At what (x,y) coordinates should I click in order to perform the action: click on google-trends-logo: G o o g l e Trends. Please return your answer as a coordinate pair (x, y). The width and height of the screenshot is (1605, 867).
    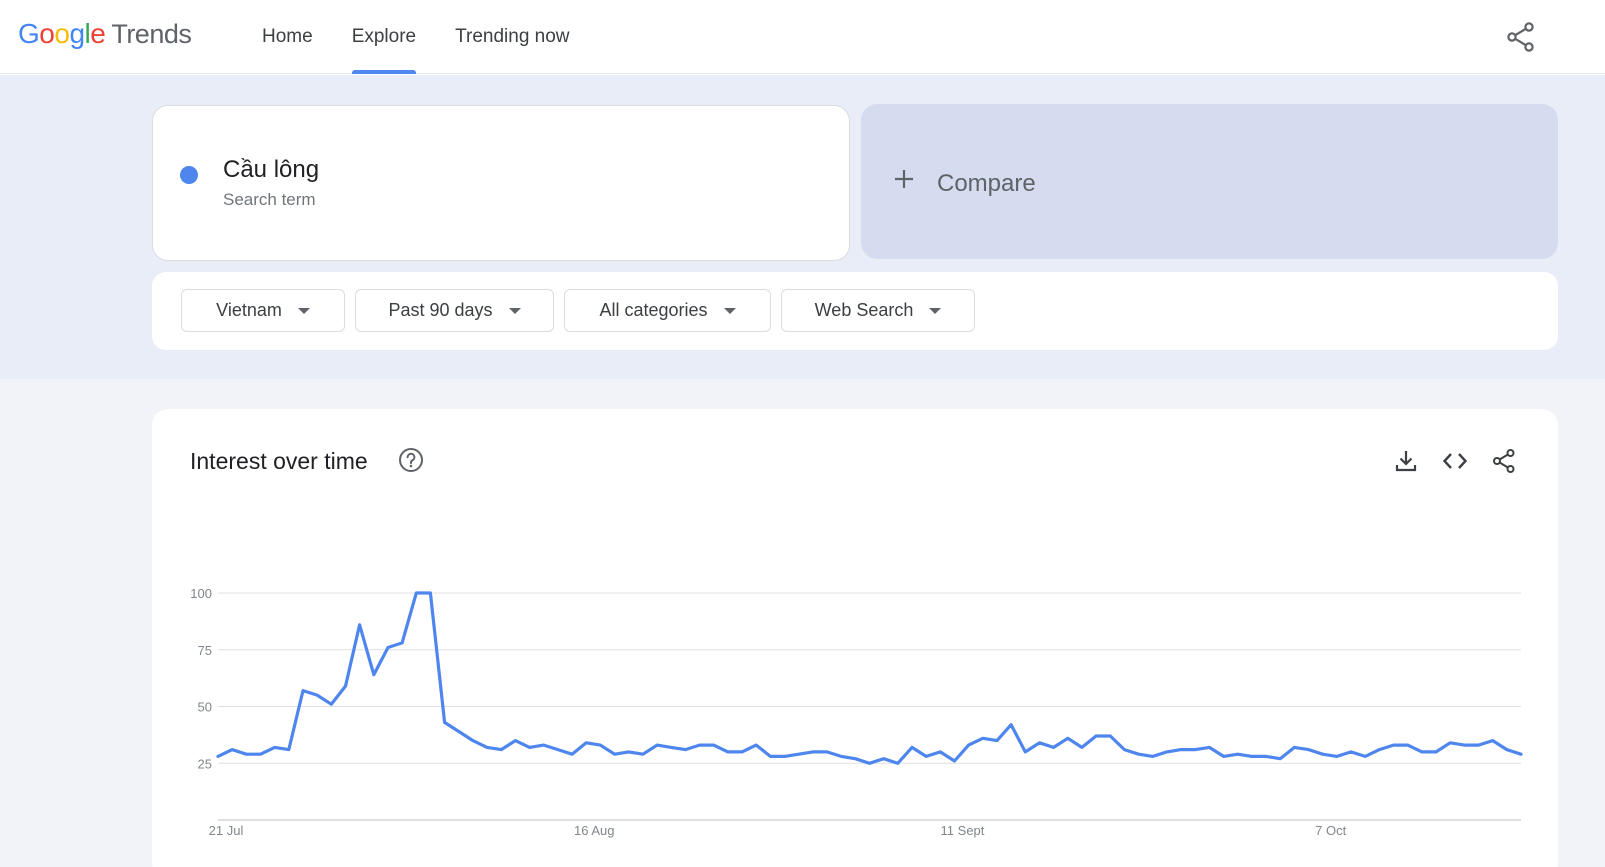
    Looking at the image, I should click on (105, 37).